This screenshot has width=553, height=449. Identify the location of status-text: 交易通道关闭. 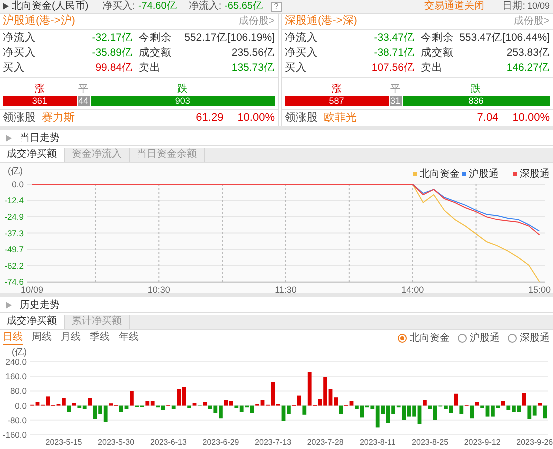
(454, 7).